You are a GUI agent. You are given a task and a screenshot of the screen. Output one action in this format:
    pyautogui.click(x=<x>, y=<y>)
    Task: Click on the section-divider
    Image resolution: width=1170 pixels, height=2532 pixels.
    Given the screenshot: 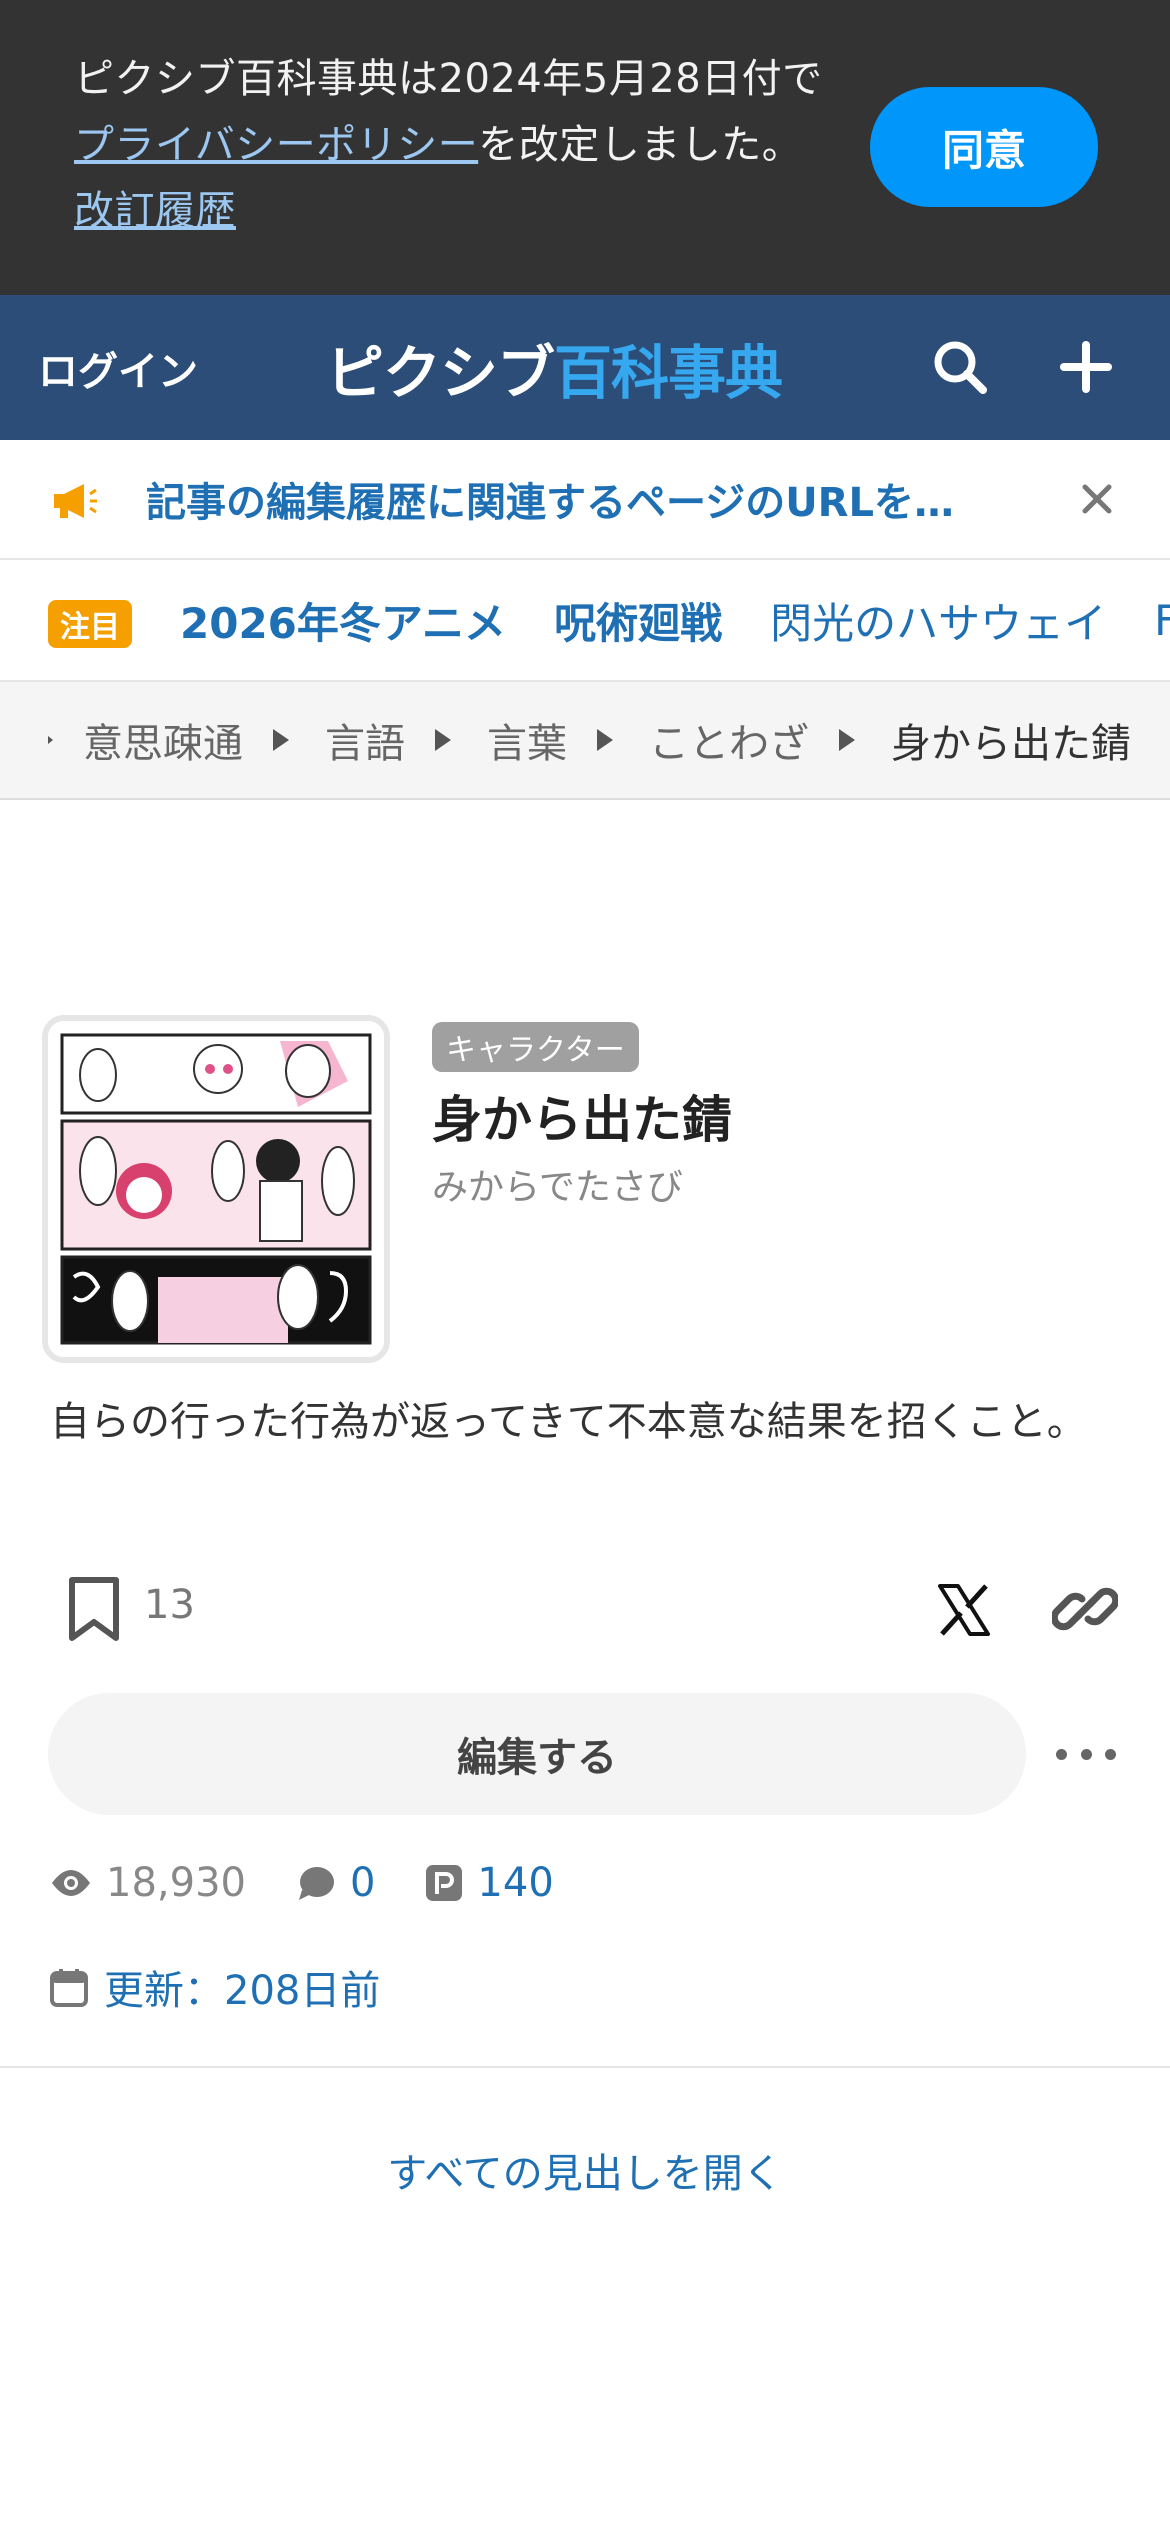 What is the action you would take?
    pyautogui.click(x=585, y=2067)
    